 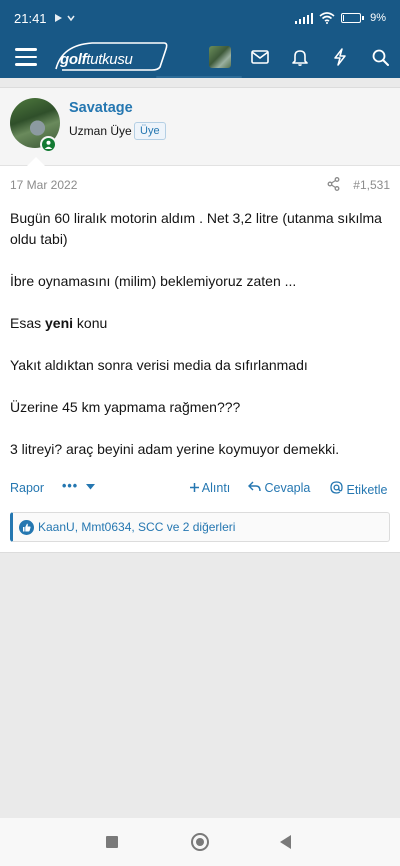 What do you see at coordinates (333, 185) in the screenshot?
I see `share-icon` at bounding box center [333, 185].